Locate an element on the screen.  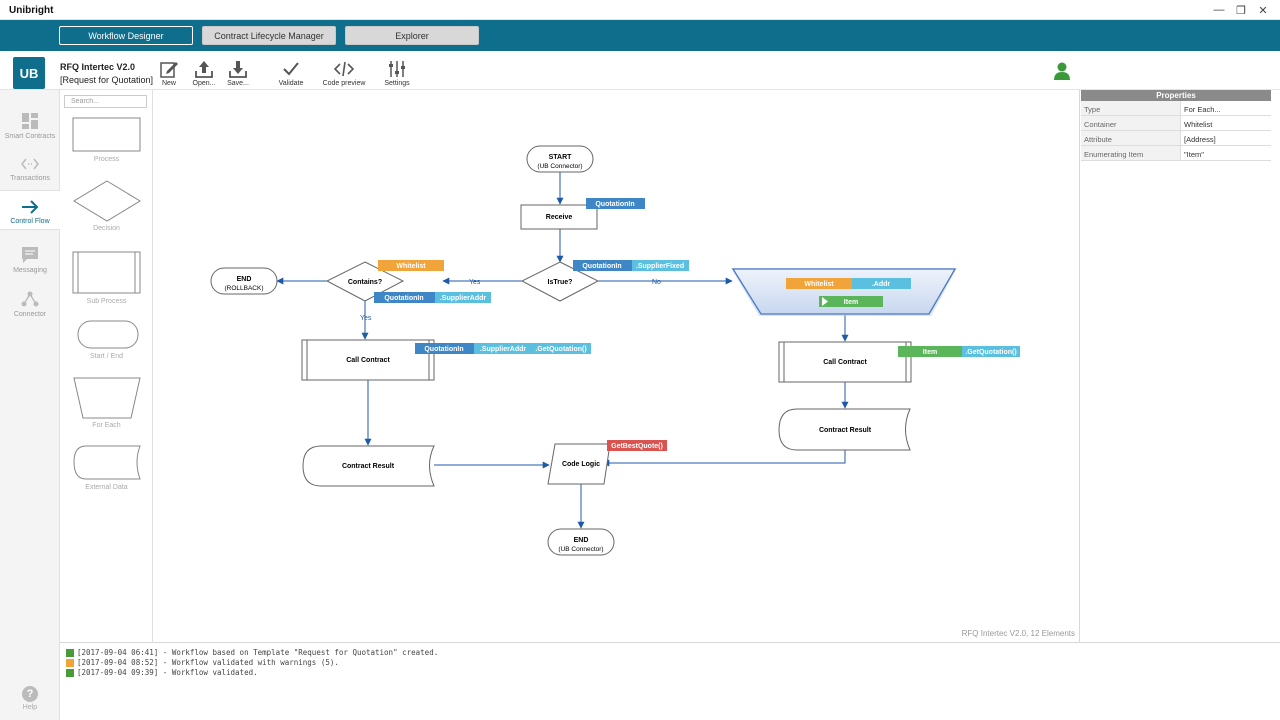
arrow-right-icon is located at coordinates (30, 207).